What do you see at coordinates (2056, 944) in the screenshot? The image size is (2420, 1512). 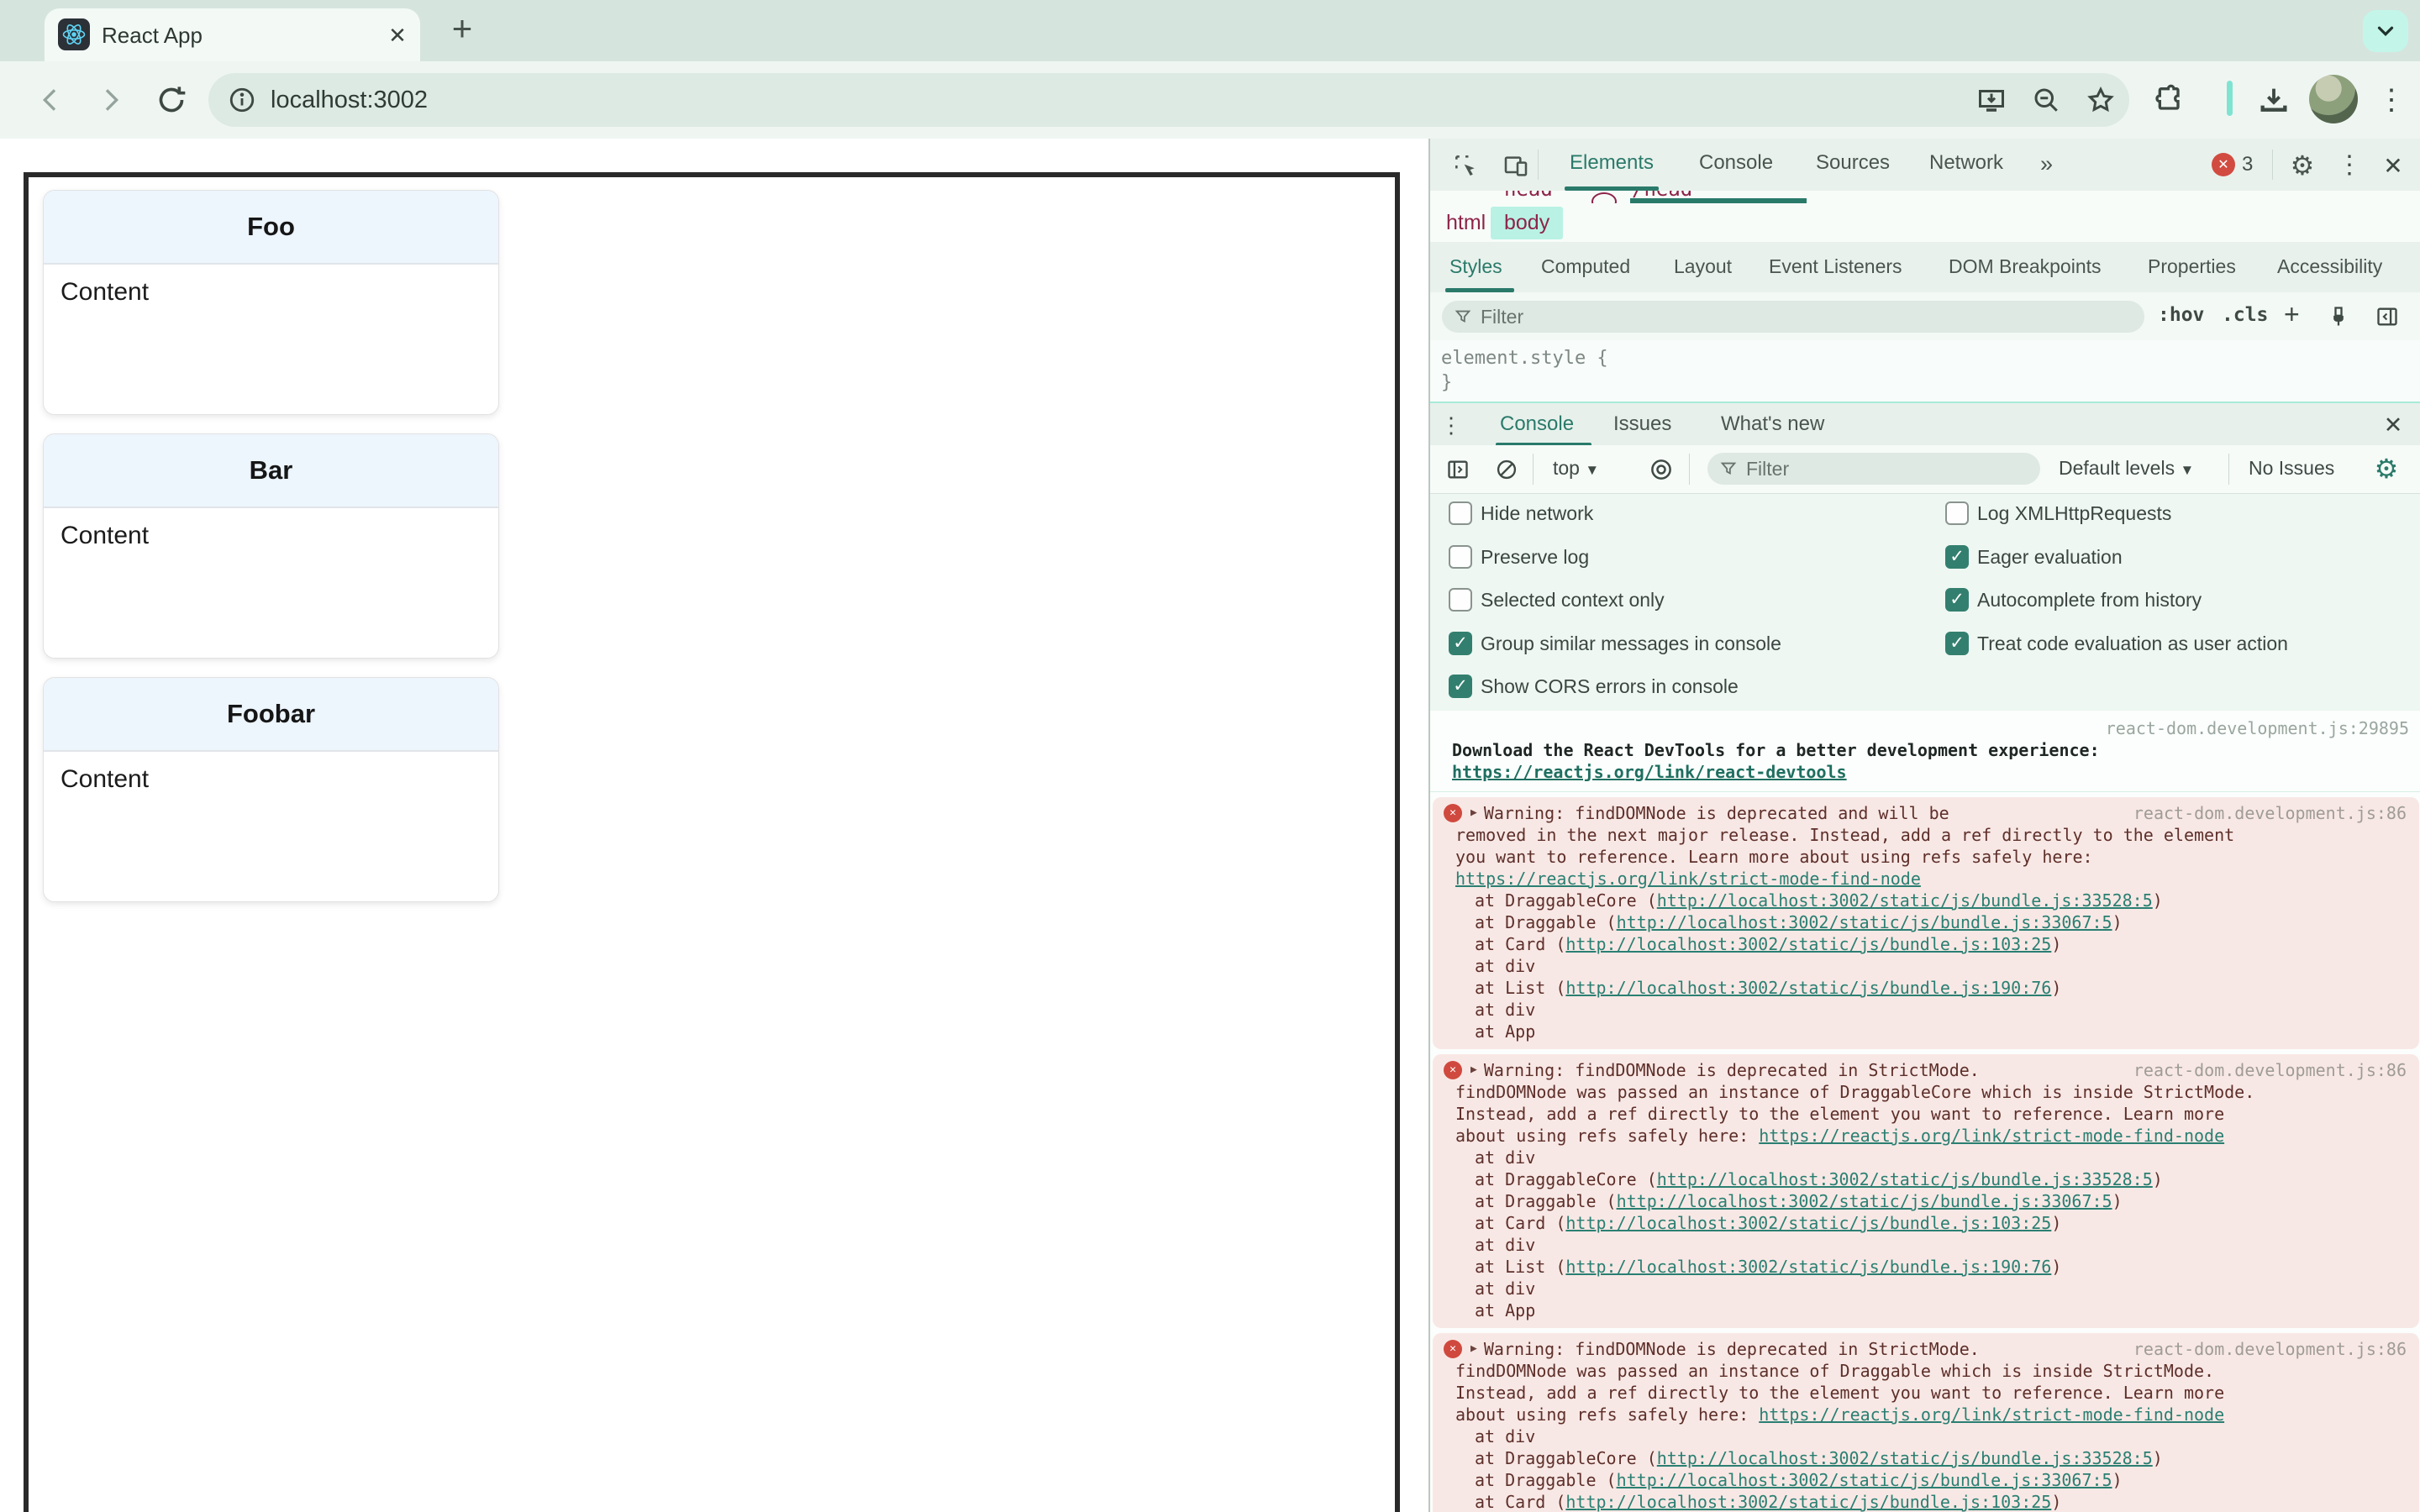 I see `message-text: )` at bounding box center [2056, 944].